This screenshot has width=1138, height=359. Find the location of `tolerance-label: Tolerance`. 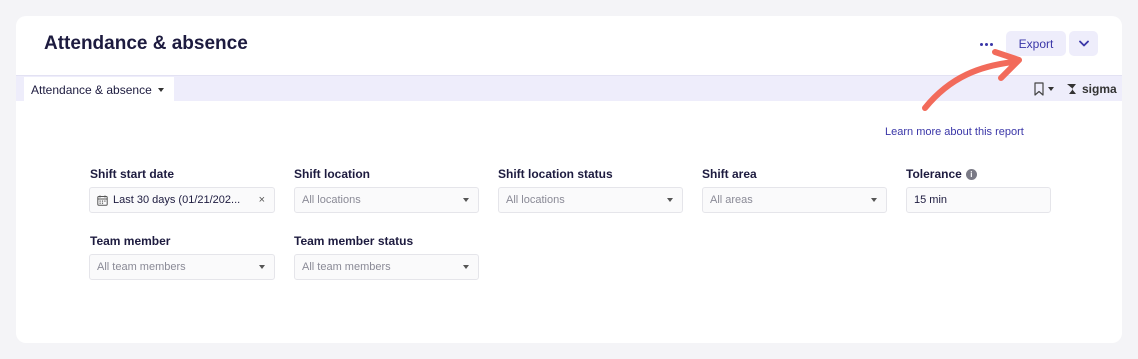

tolerance-label: Tolerance is located at coordinates (934, 174).